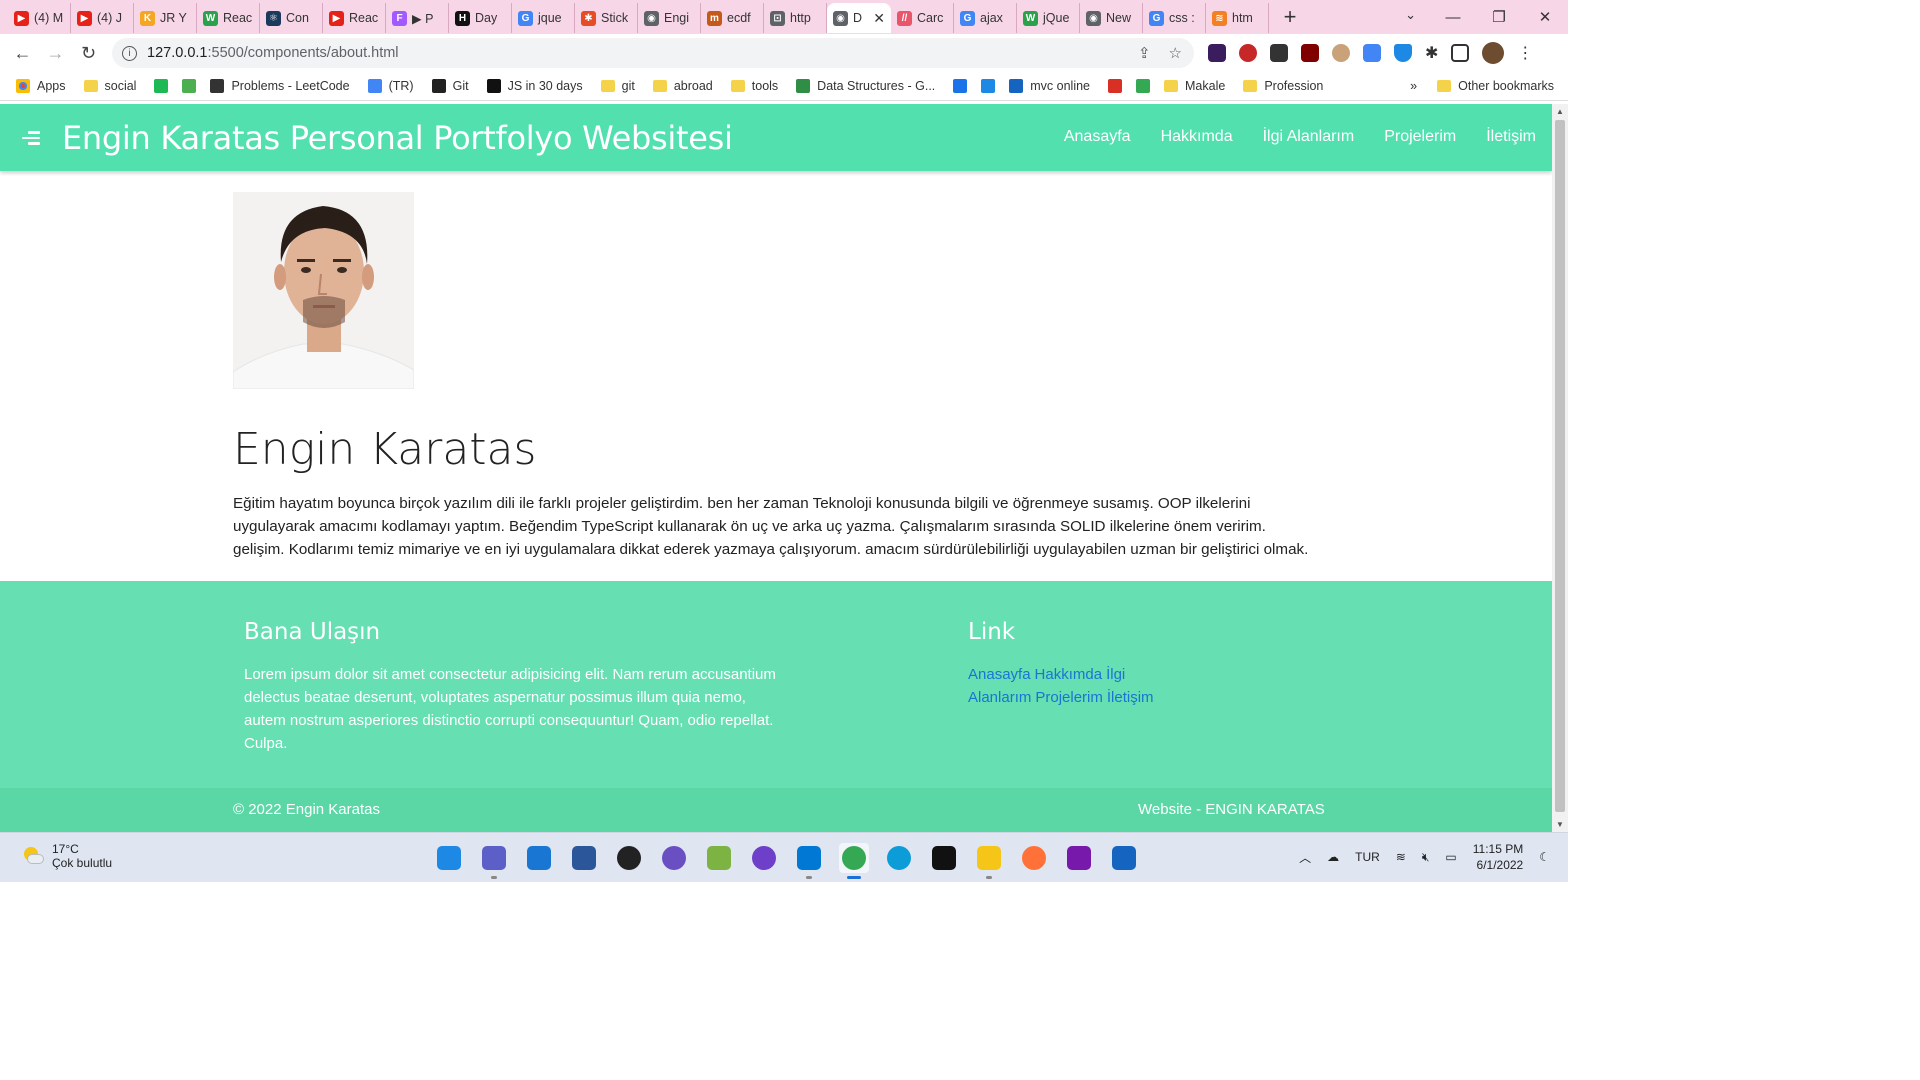  I want to click on mail-icon, so click(539, 858).